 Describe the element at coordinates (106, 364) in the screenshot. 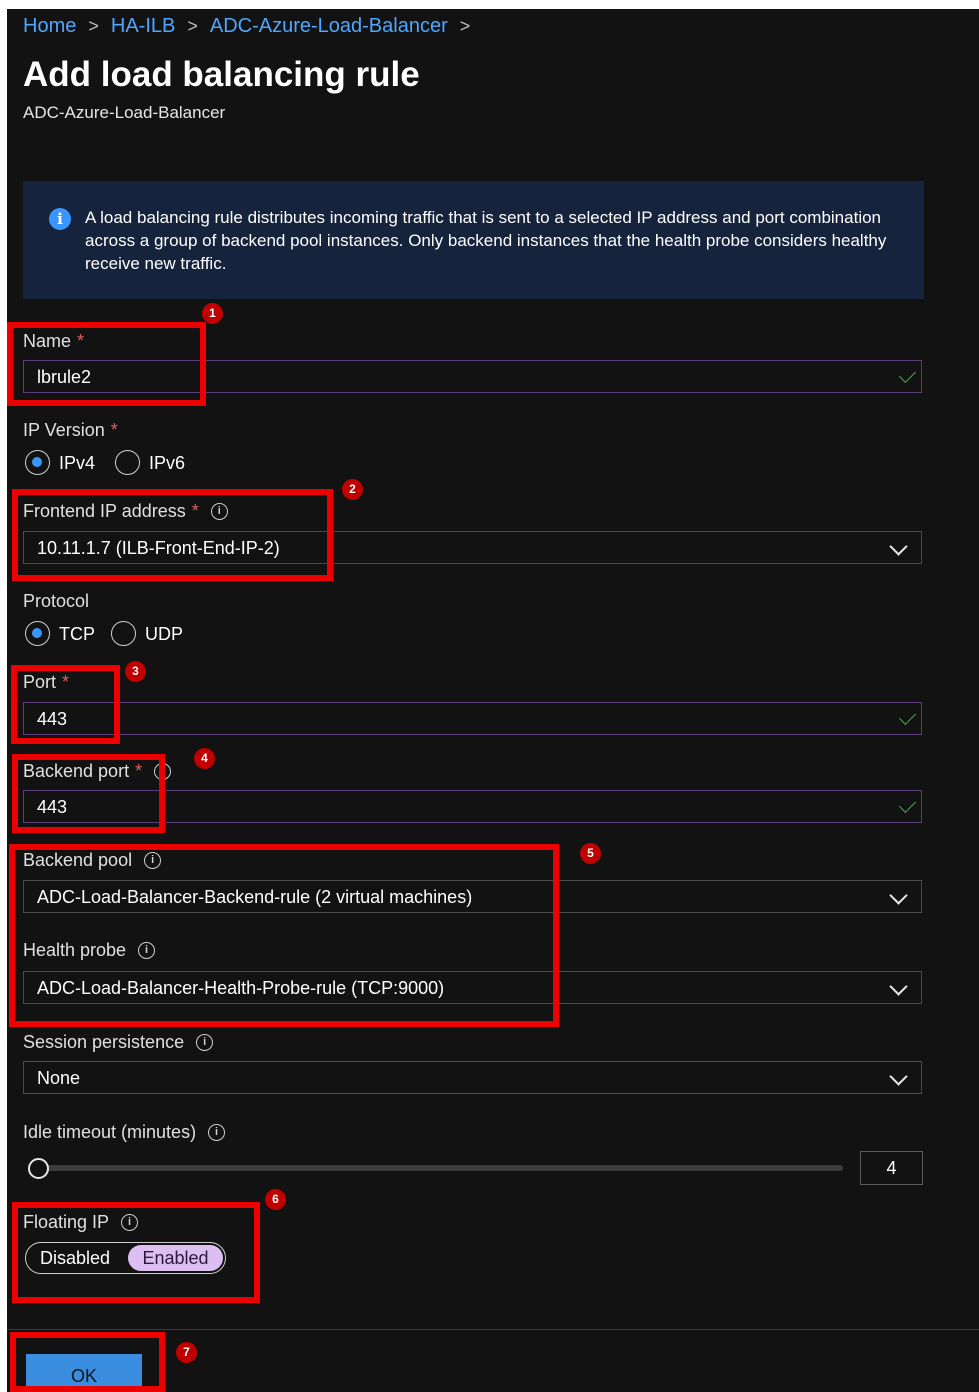

I see `highlight-box-name` at that location.